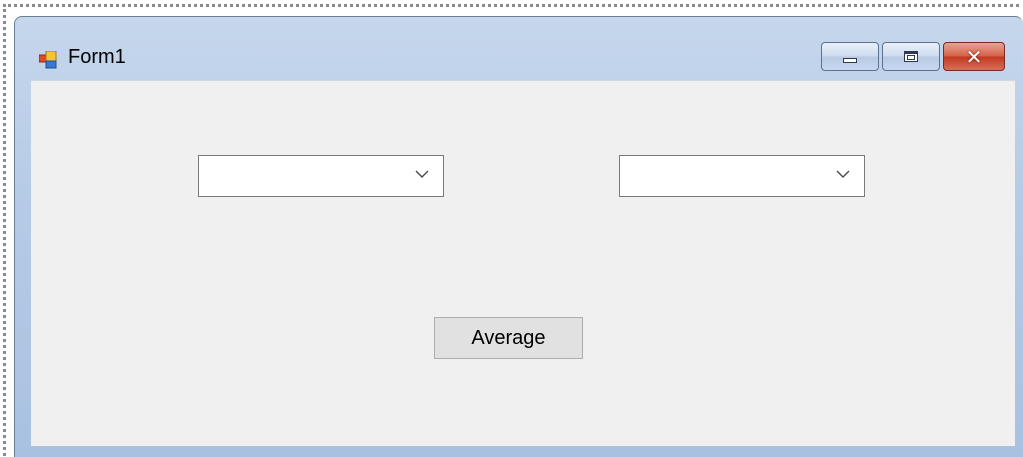  I want to click on close-button: ✕, so click(974, 56).